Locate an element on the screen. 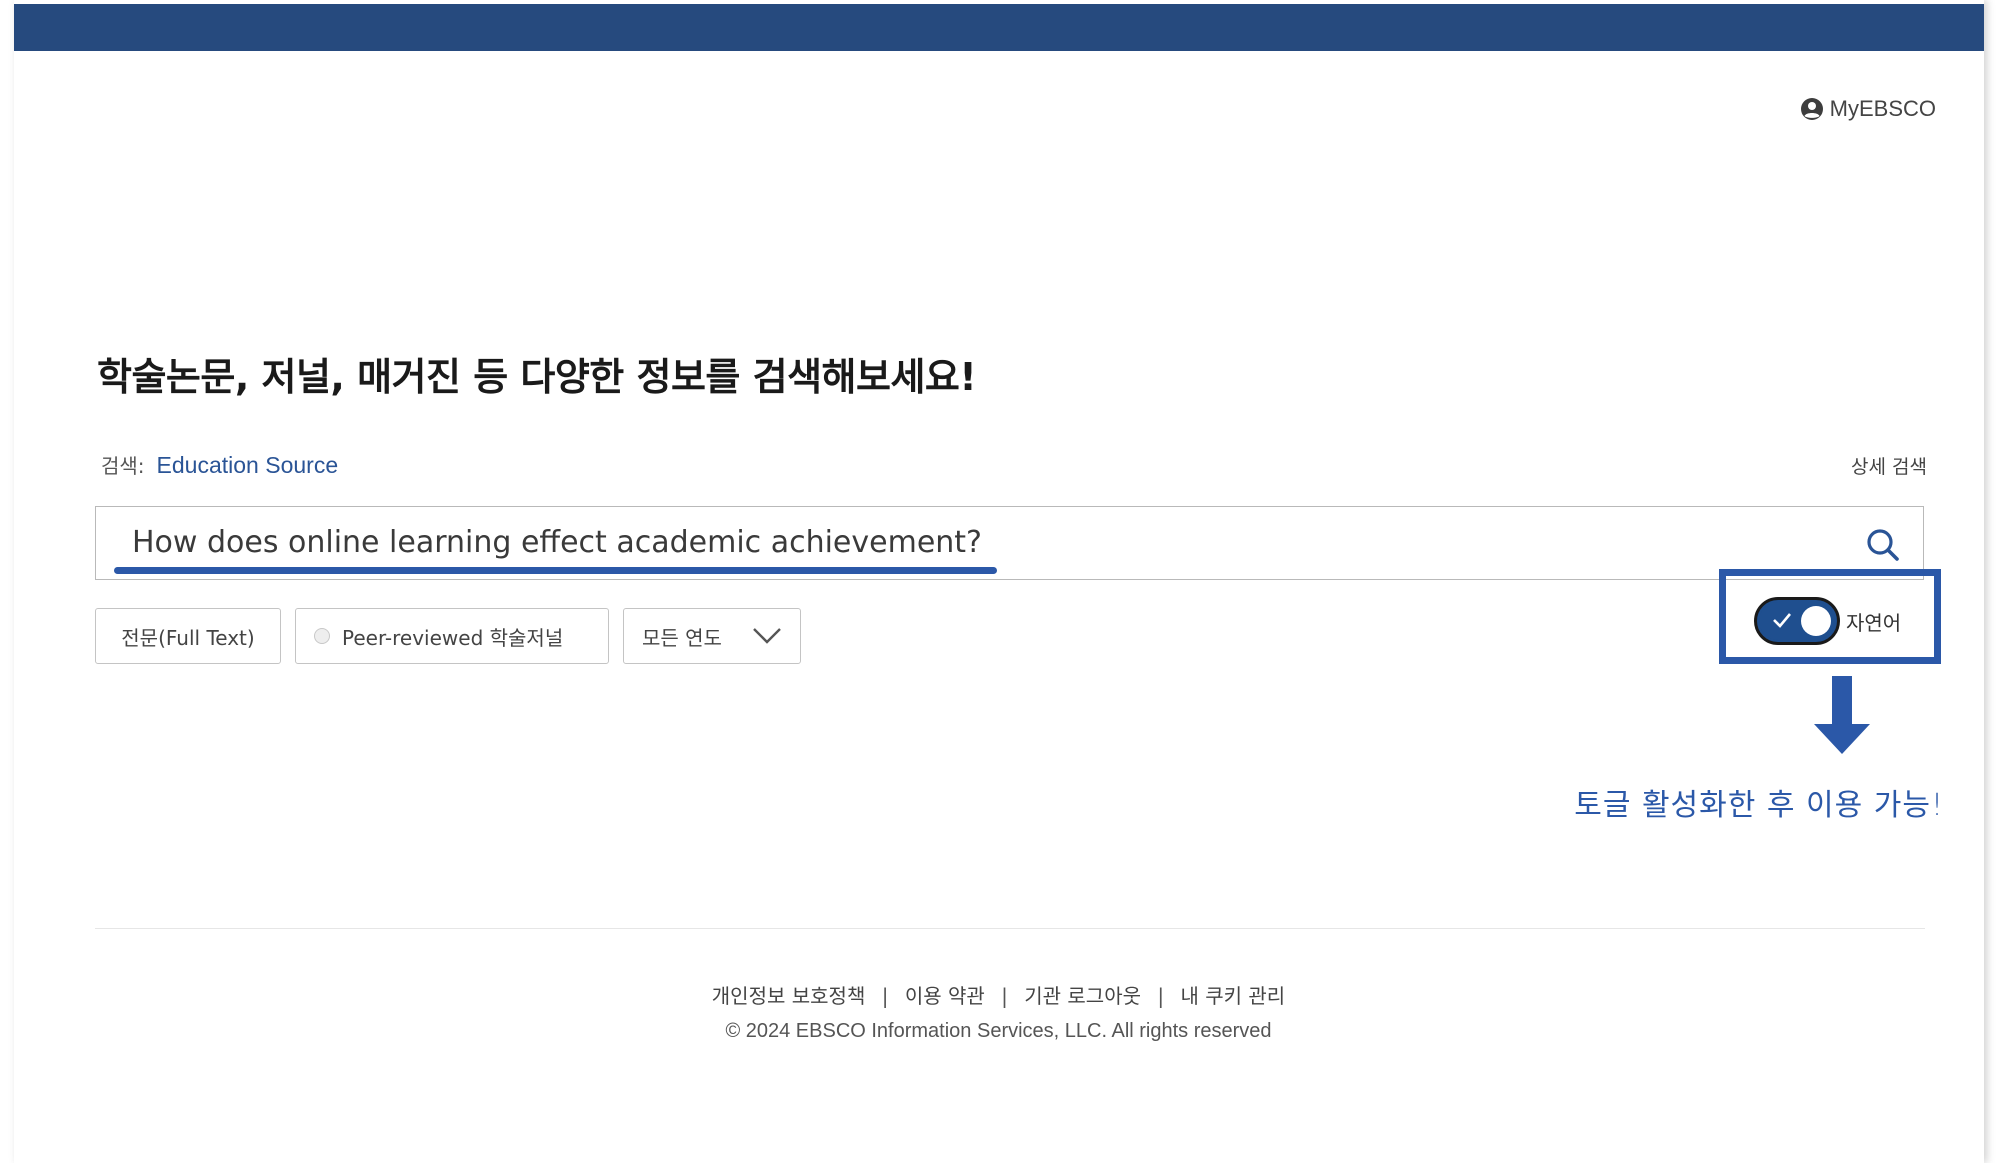 This screenshot has width=1997, height=1163. filter-bar: 전문(Full Text) Peer-reviewed 학술저널 모든 연도 is located at coordinates (448, 636).